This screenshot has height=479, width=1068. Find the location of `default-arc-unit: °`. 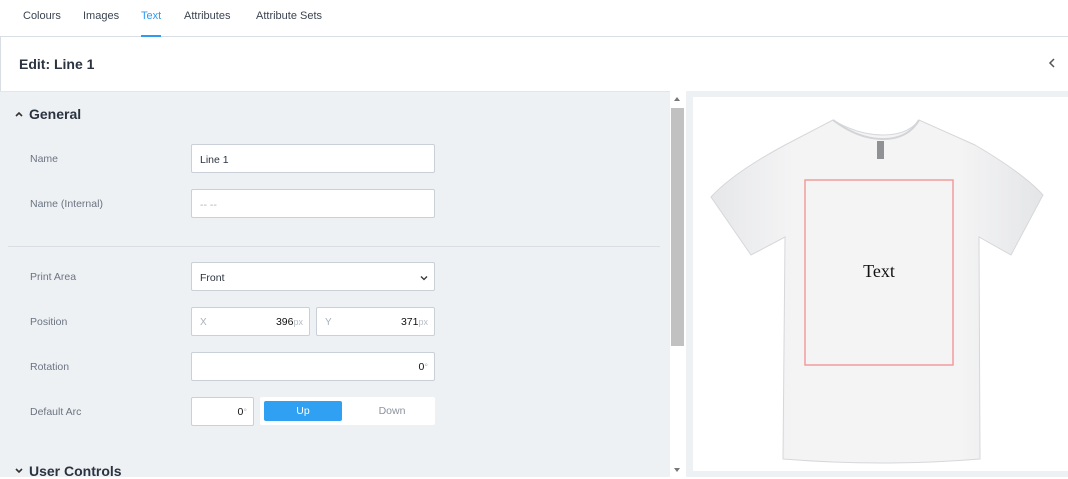

default-arc-unit: ° is located at coordinates (245, 412).